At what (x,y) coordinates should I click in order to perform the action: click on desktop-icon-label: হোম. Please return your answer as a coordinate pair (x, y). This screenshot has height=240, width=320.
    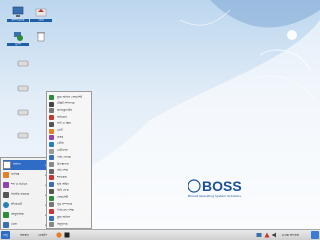
    Looking at the image, I should click on (41, 20).